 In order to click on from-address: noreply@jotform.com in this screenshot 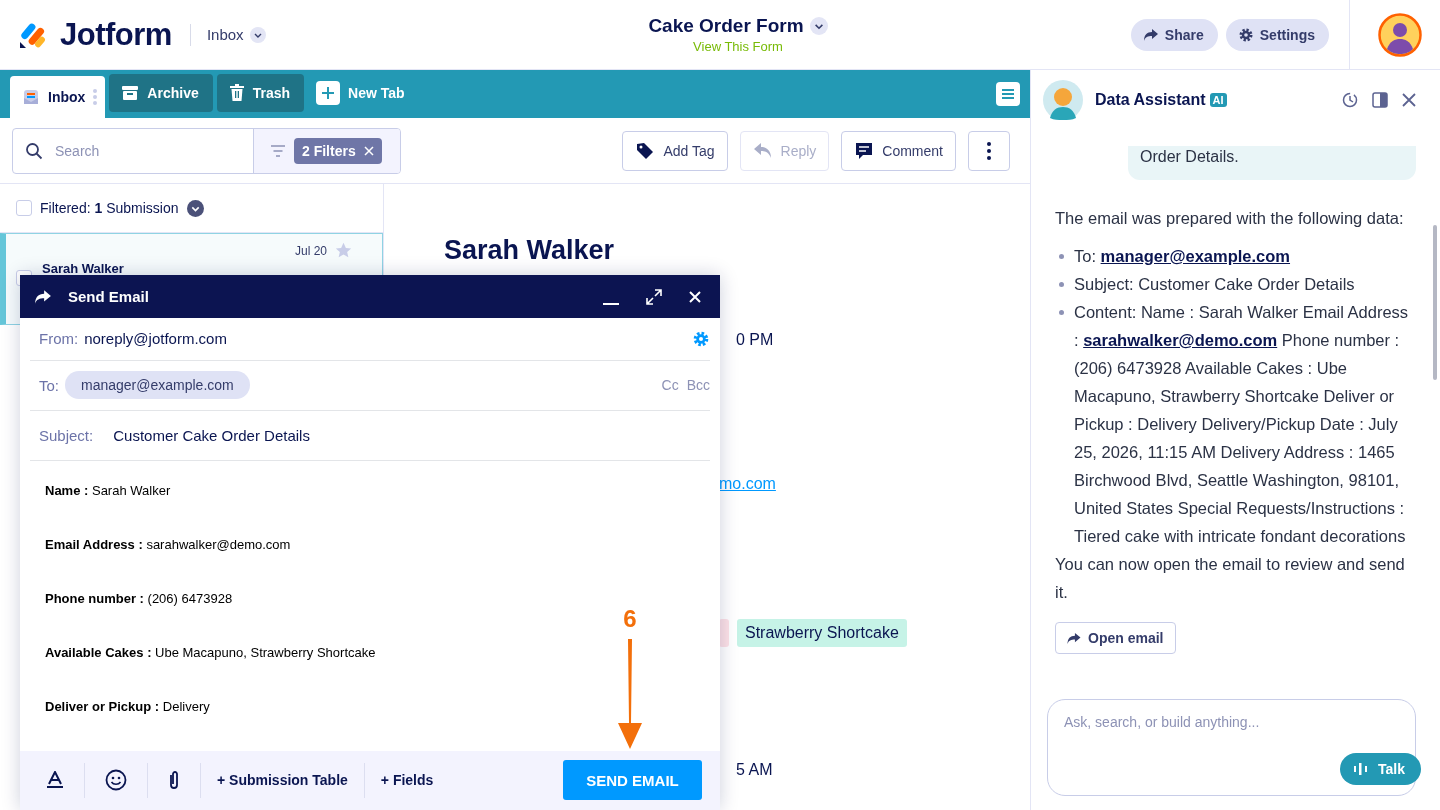, I will do `click(155, 339)`.